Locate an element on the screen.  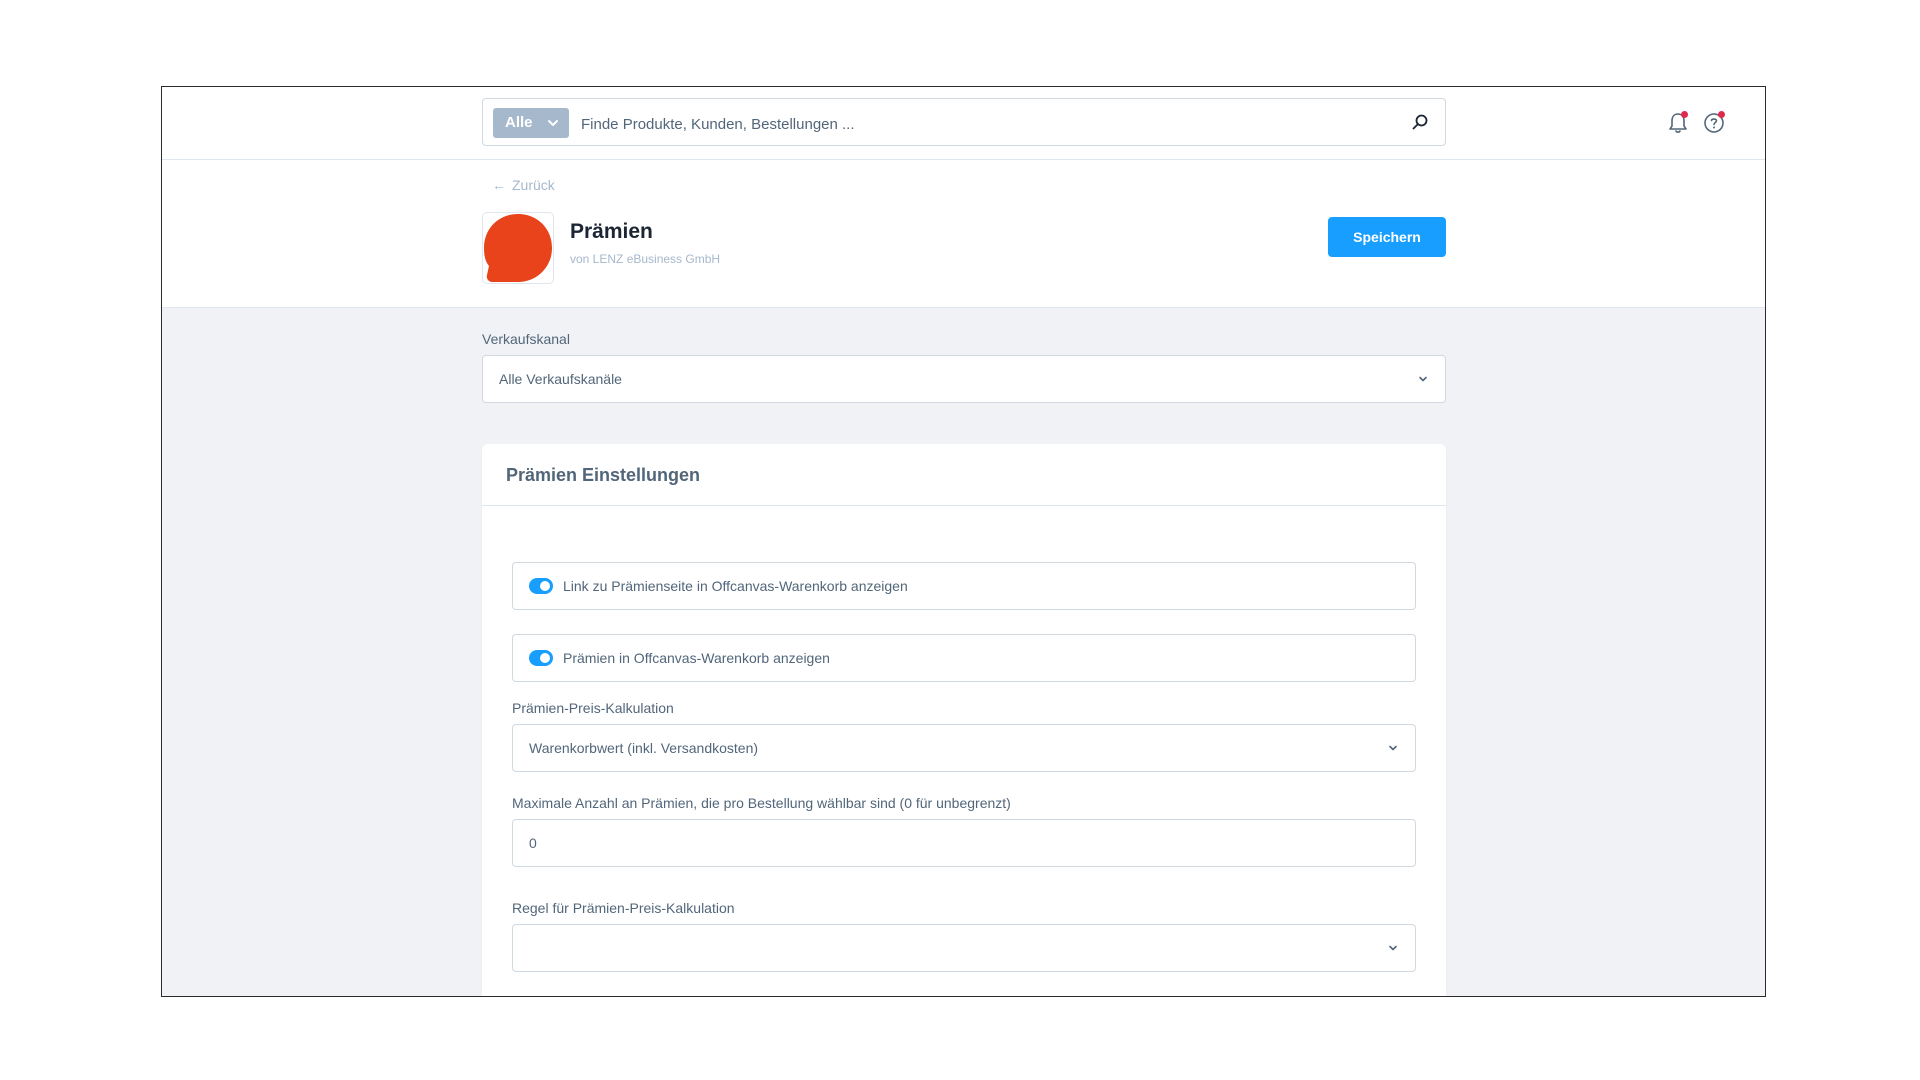
search-icon is located at coordinates (1420, 122).